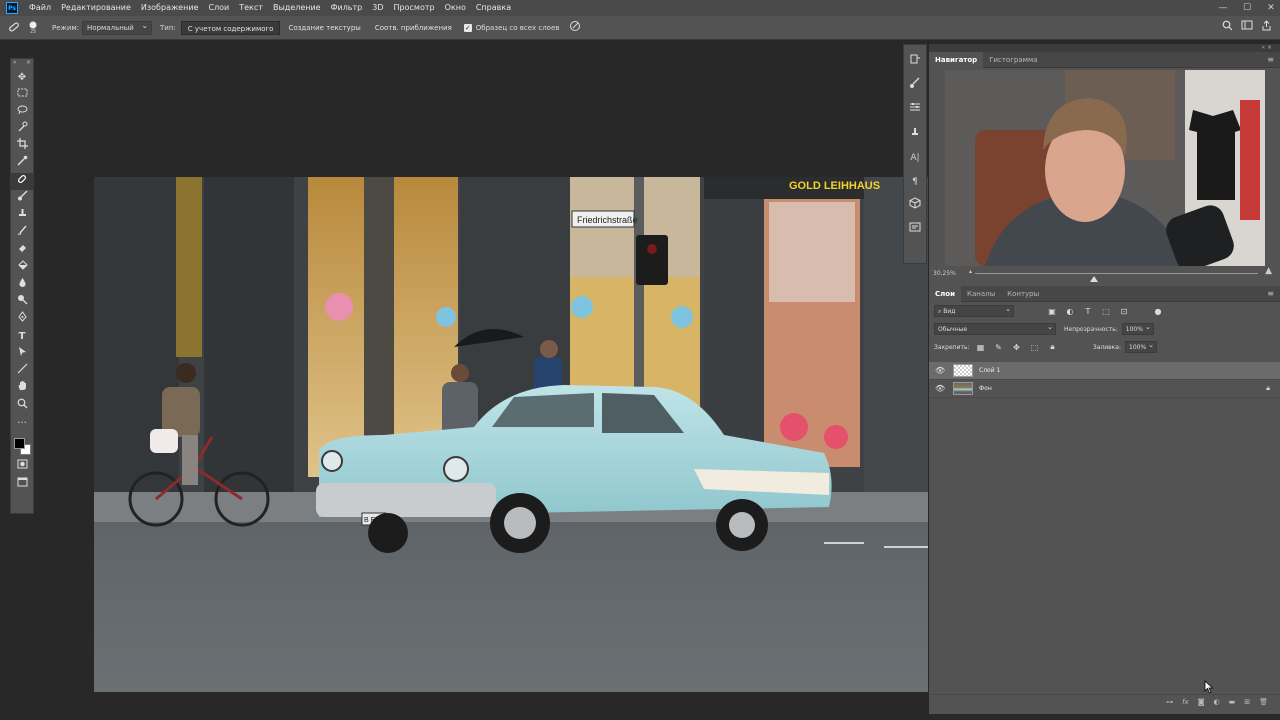  What do you see at coordinates (347, 8) in the screenshot?
I see `menu-filter: Фильтр` at bounding box center [347, 8].